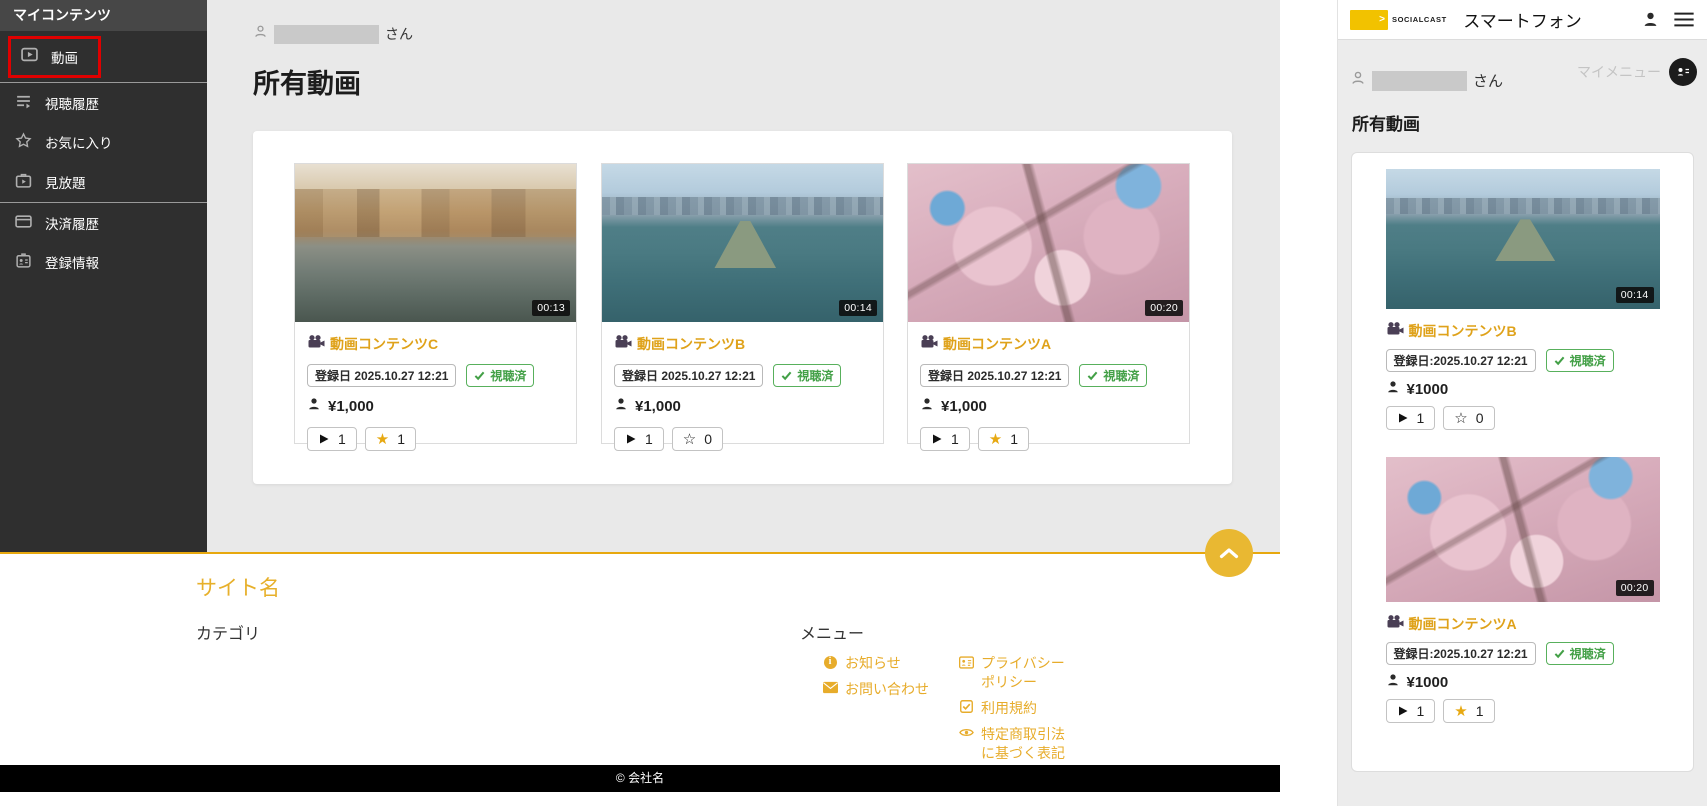  Describe the element at coordinates (351, 406) in the screenshot. I see `price-value: ¥1,000` at that location.